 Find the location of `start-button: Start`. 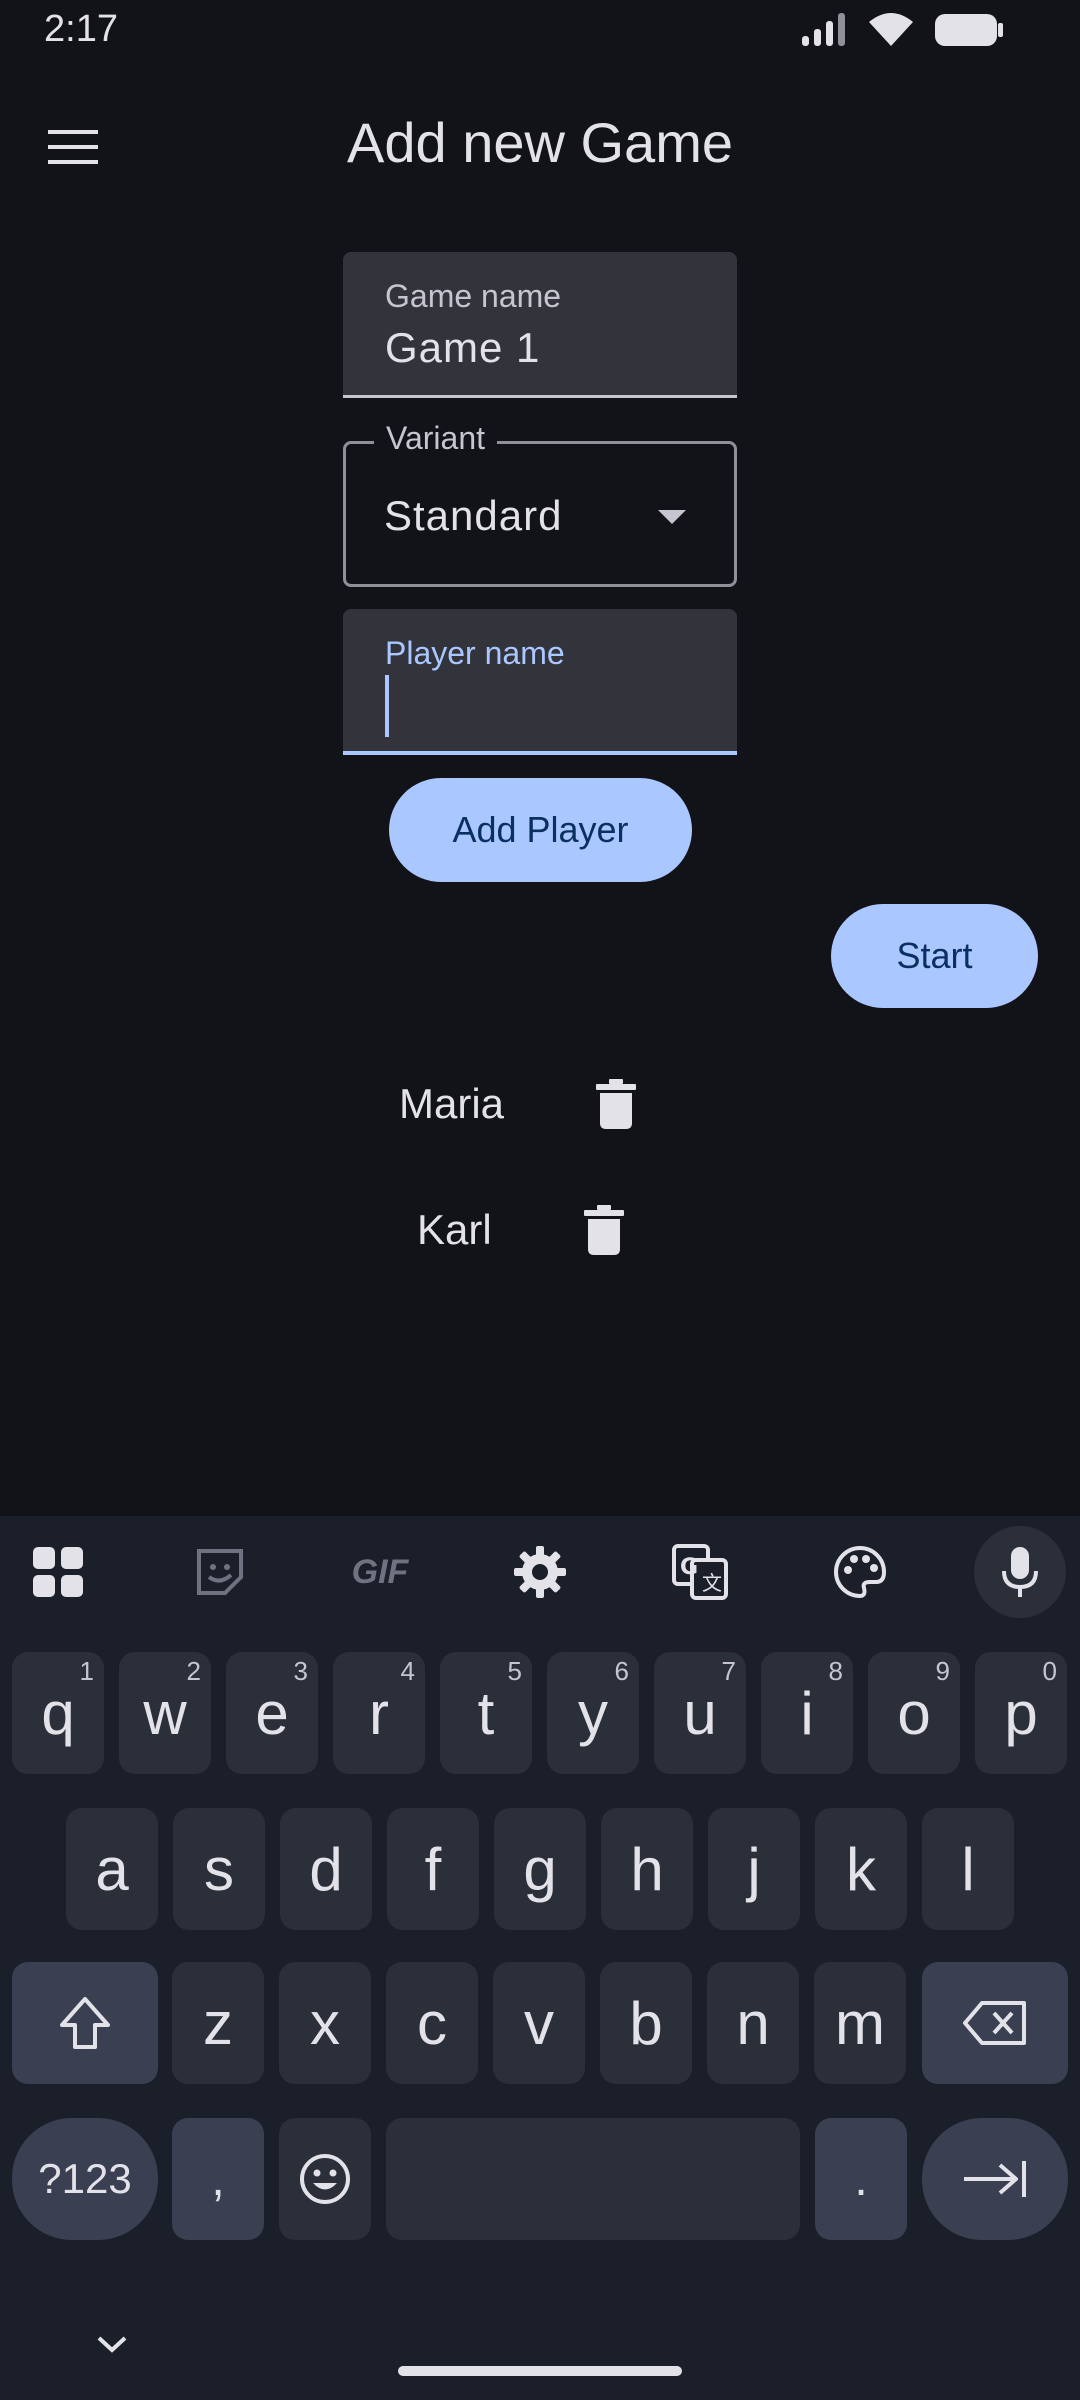

start-button: Start is located at coordinates (934, 956).